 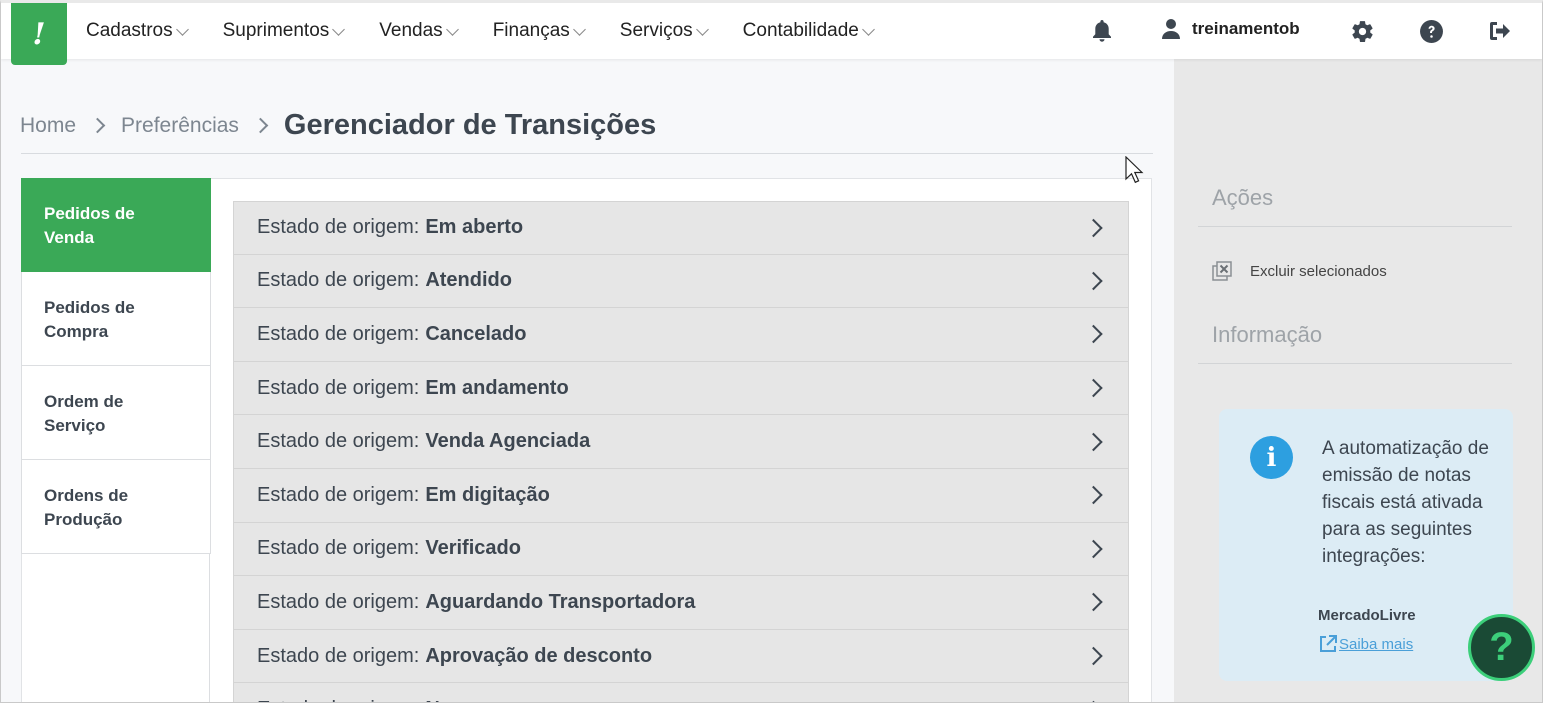 I want to click on row-state: Verificado, so click(x=473, y=548).